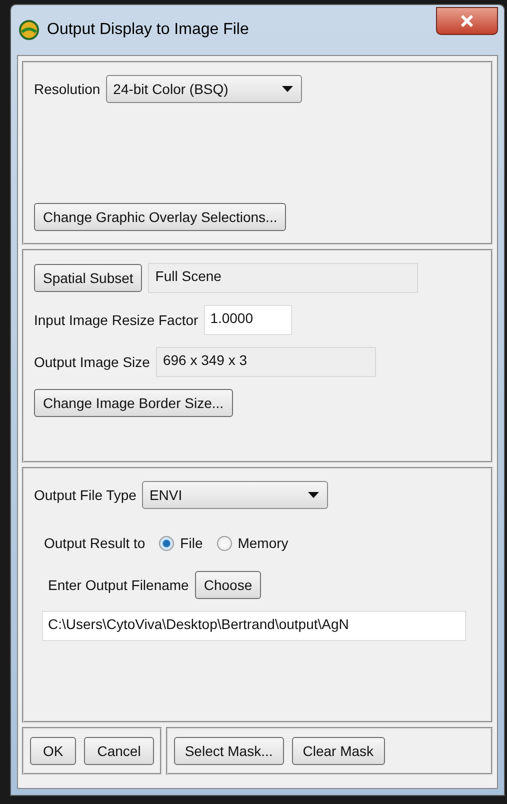 Image resolution: width=507 pixels, height=804 pixels. What do you see at coordinates (53, 751) in the screenshot?
I see `dialog-button: OK` at bounding box center [53, 751].